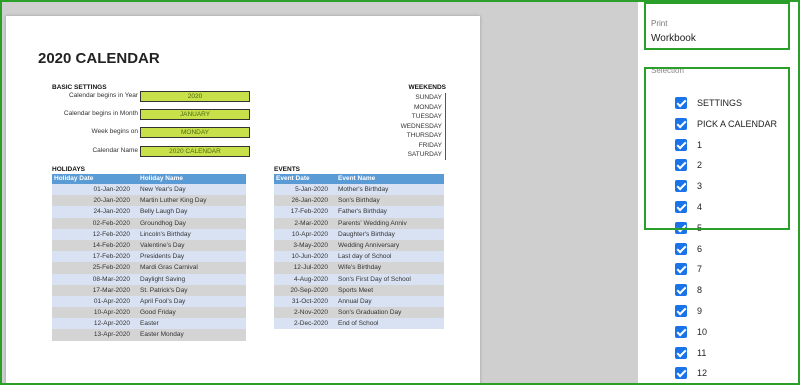 This screenshot has width=800, height=385. What do you see at coordinates (311, 279) in the screenshot?
I see `date-cell: 4-Aug-2020` at bounding box center [311, 279].